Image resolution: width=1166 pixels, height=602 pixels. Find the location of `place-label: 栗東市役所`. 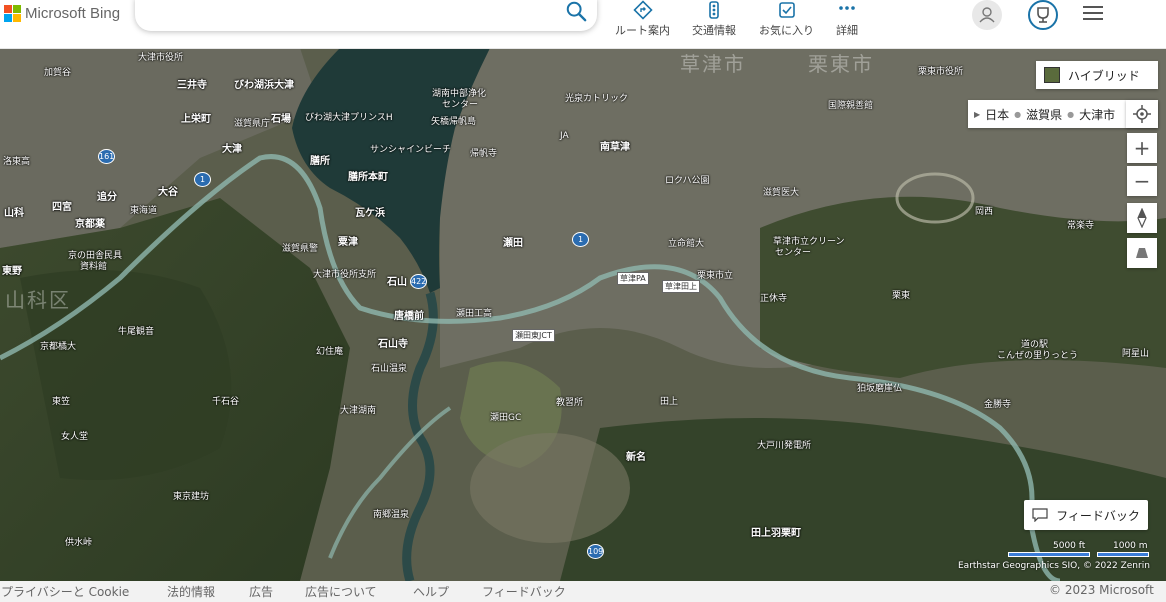

place-label: 栗東市役所 is located at coordinates (941, 72).